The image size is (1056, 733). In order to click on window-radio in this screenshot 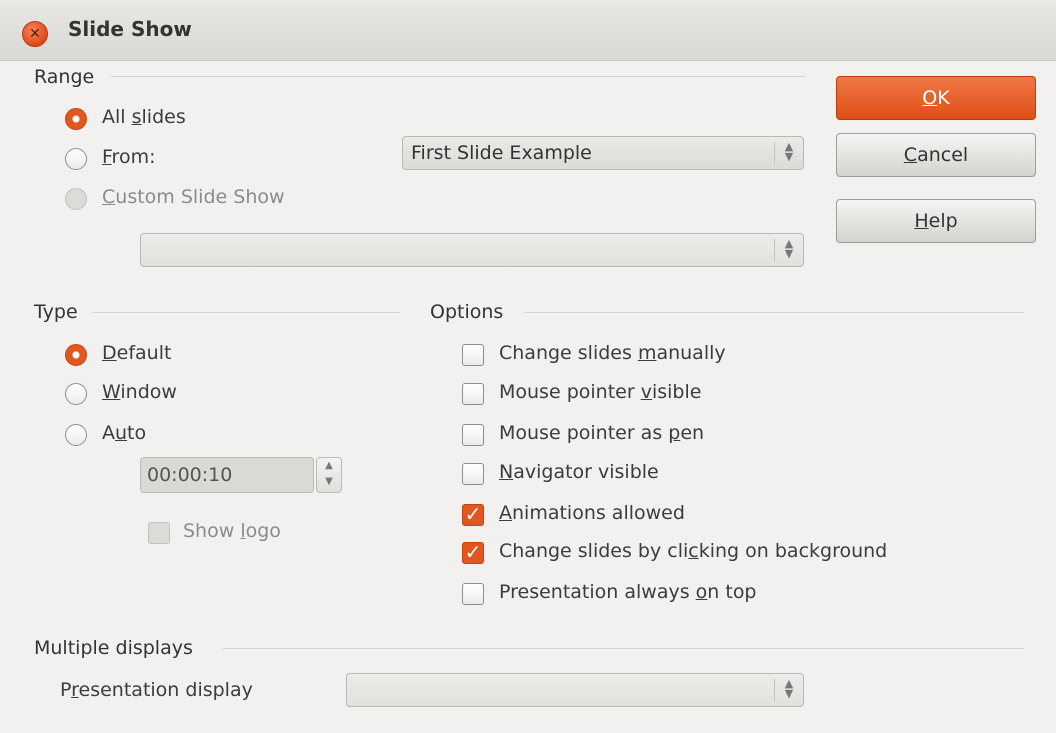, I will do `click(76, 394)`.